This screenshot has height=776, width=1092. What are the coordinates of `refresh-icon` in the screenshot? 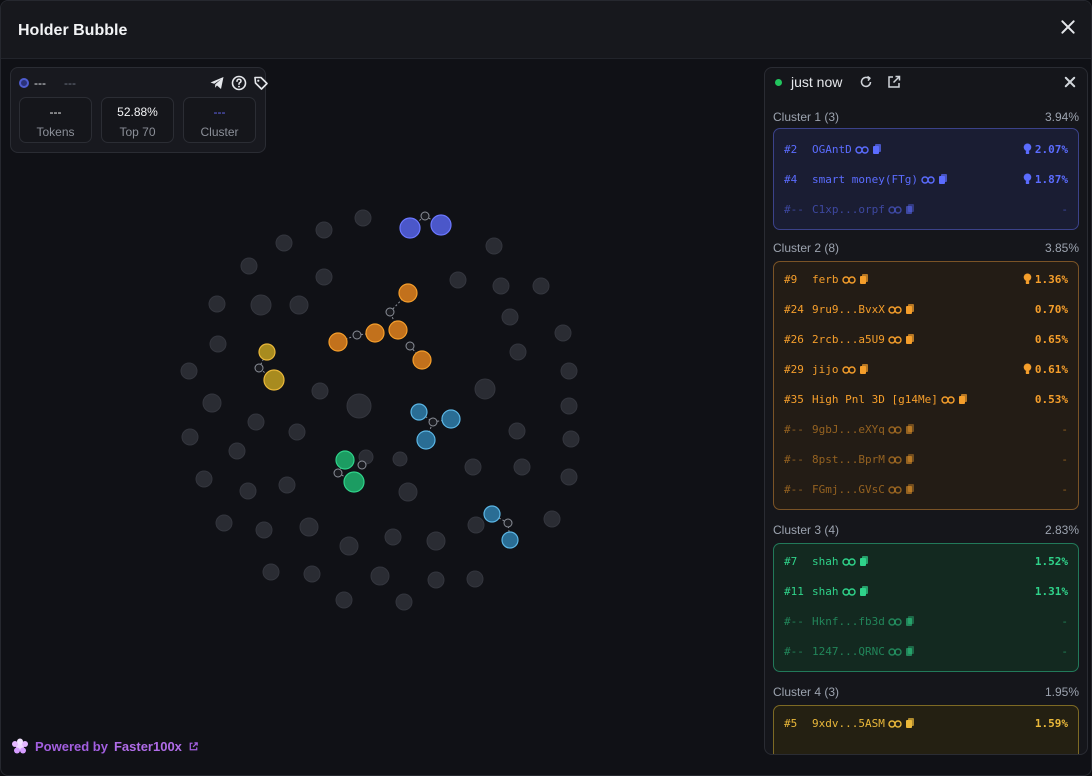 It's located at (866, 82).